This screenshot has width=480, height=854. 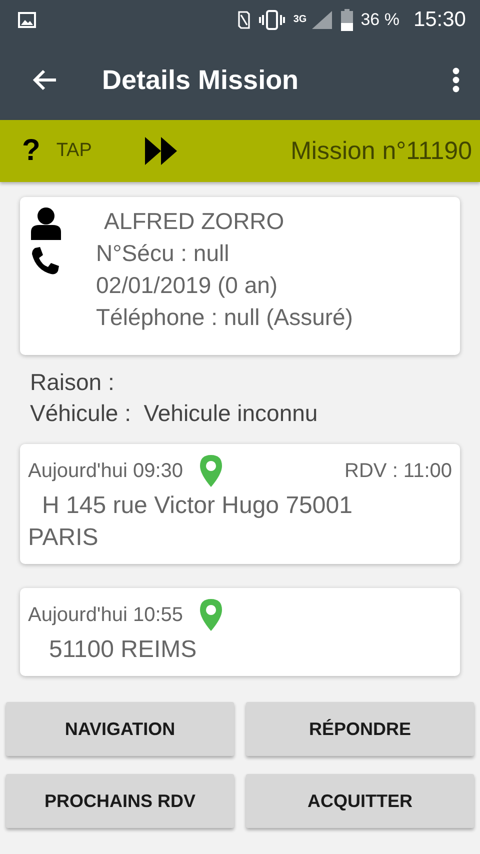 What do you see at coordinates (346, 20) in the screenshot?
I see `battery-icon` at bounding box center [346, 20].